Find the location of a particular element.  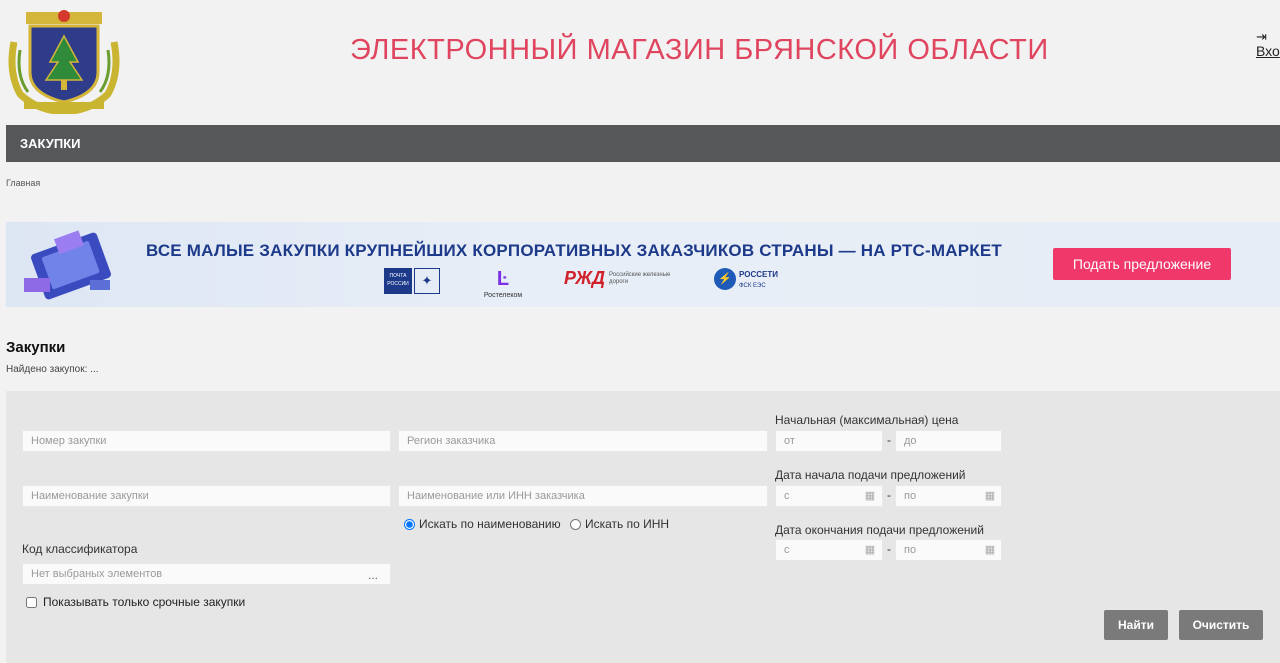

customer-region-input is located at coordinates (583, 441).